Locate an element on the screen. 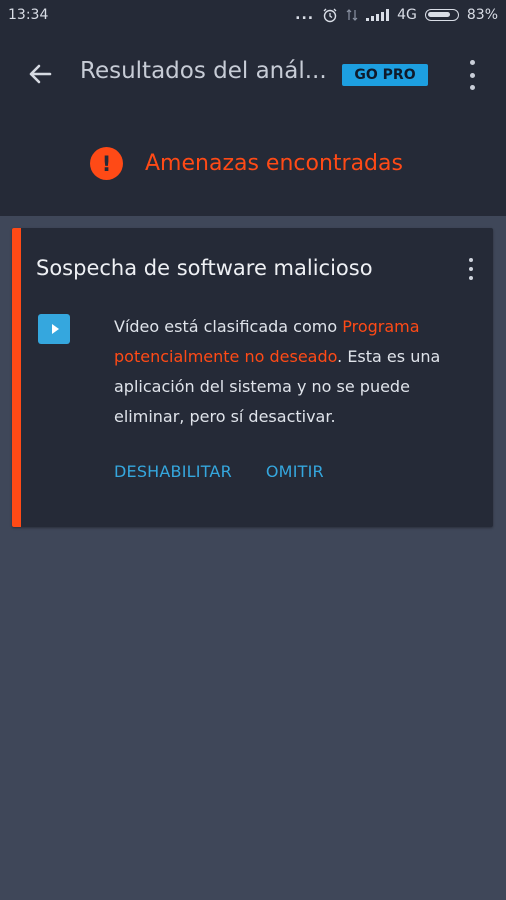  go-pro-button: GO PRO is located at coordinates (385, 75).